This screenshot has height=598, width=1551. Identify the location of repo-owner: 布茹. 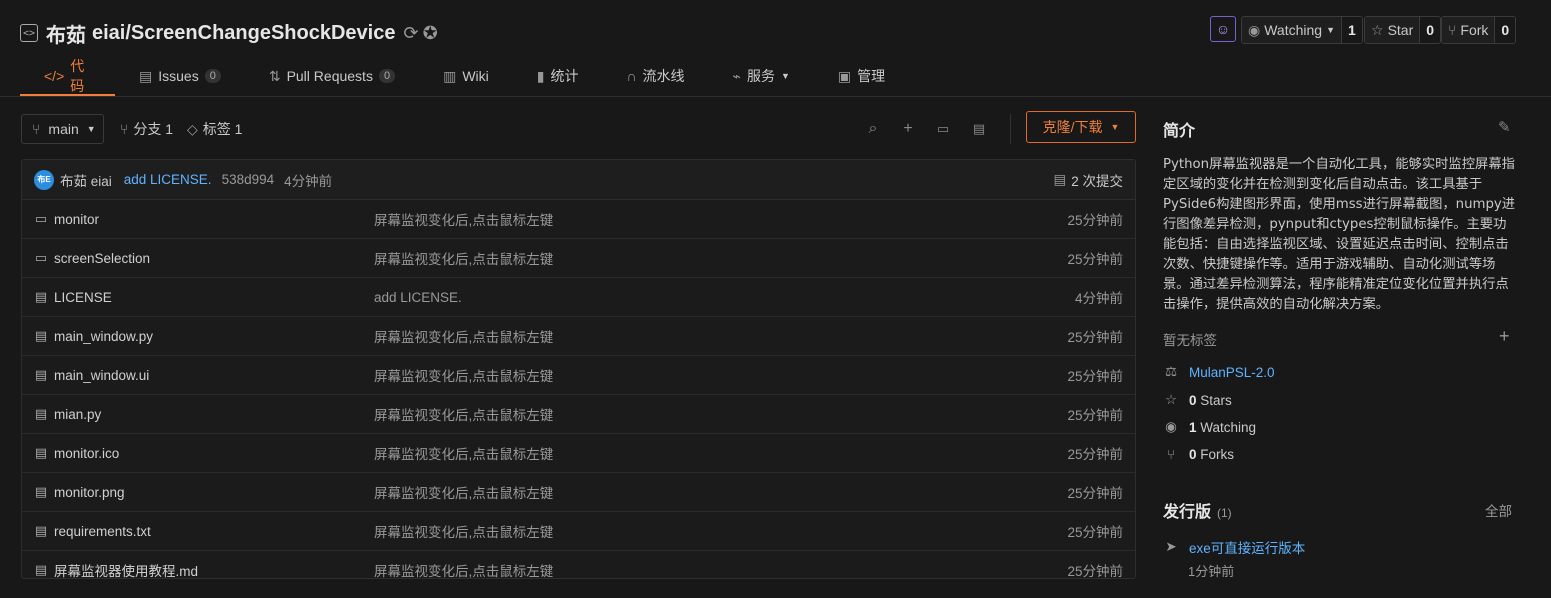
(66, 33).